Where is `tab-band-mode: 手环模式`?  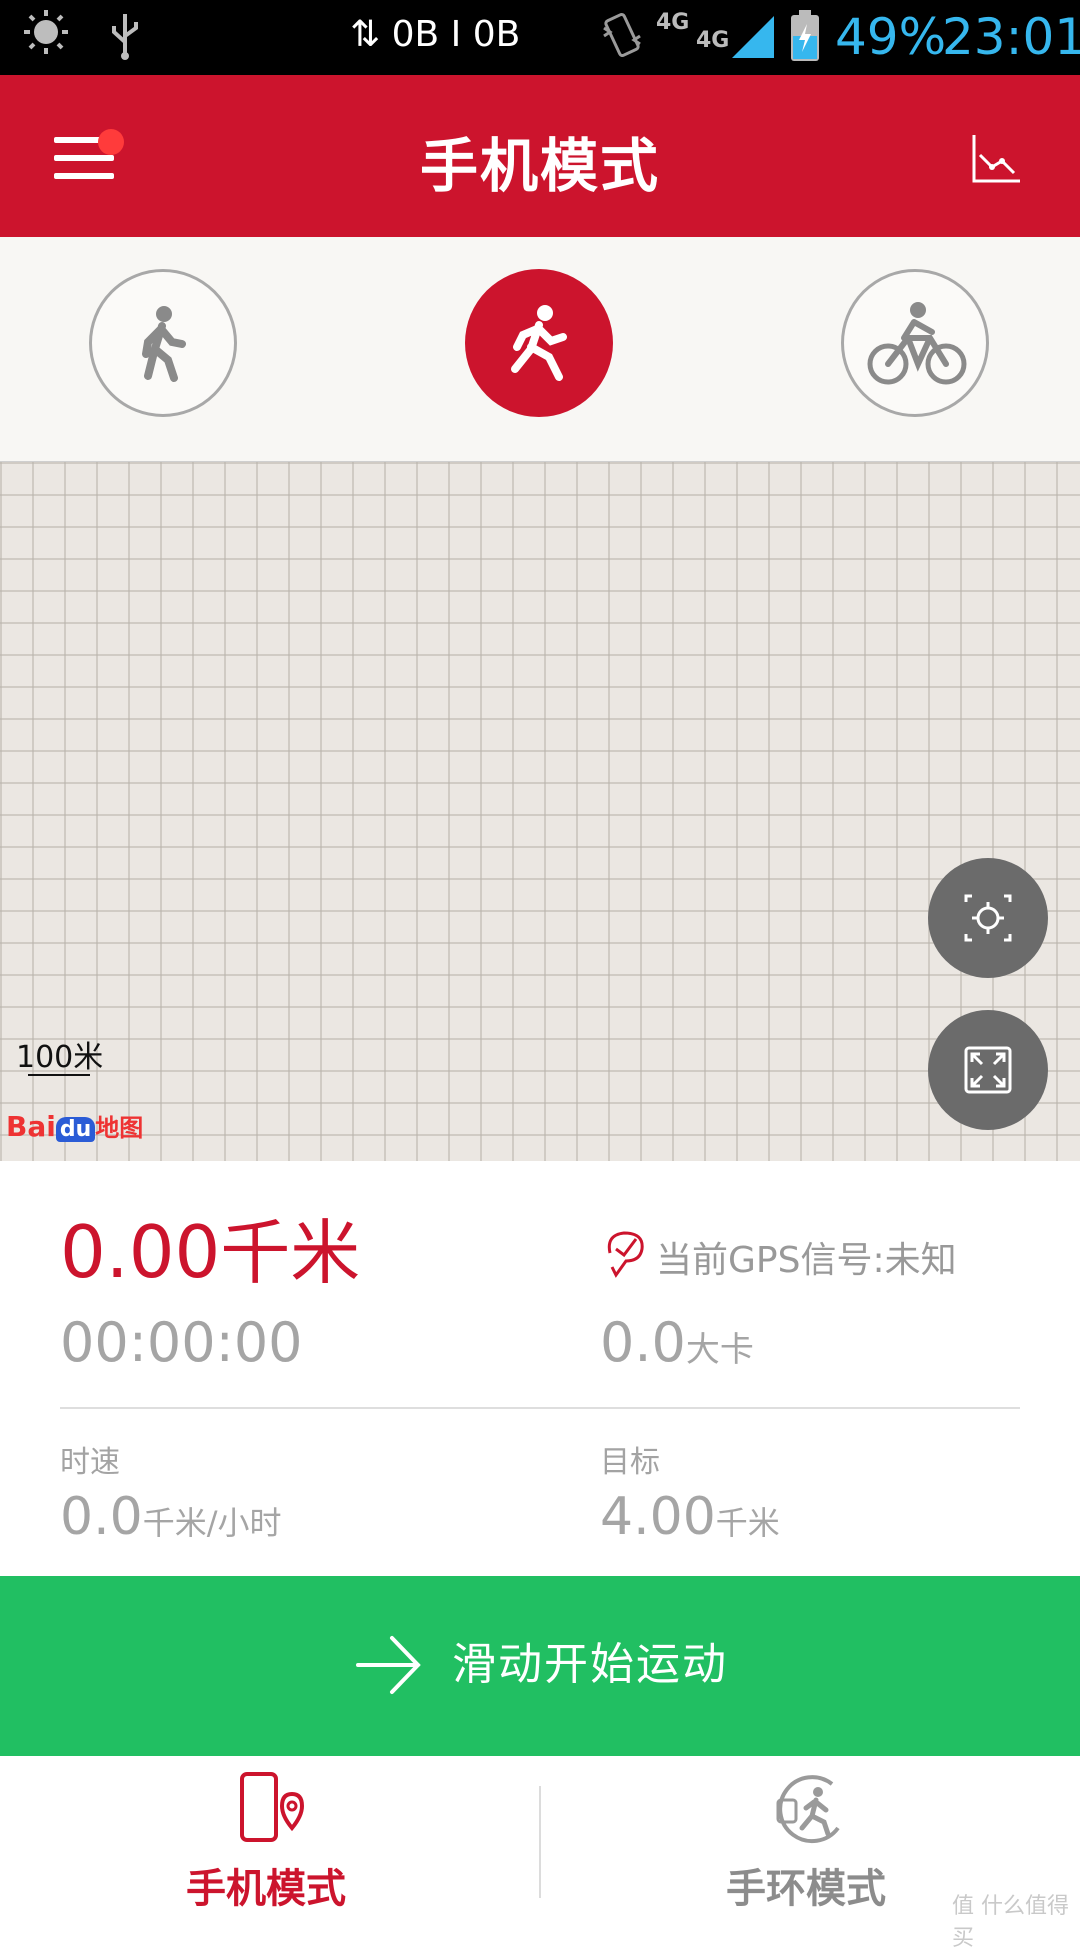 tab-band-mode: 手环模式 is located at coordinates (810, 1838).